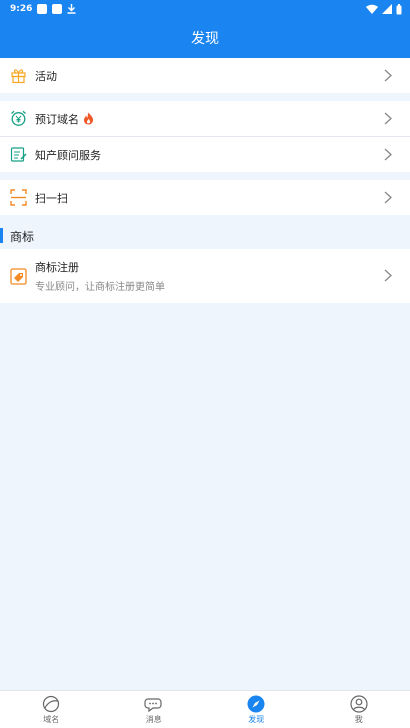  Describe the element at coordinates (57, 119) in the screenshot. I see `menu-label: 预订域名` at that location.